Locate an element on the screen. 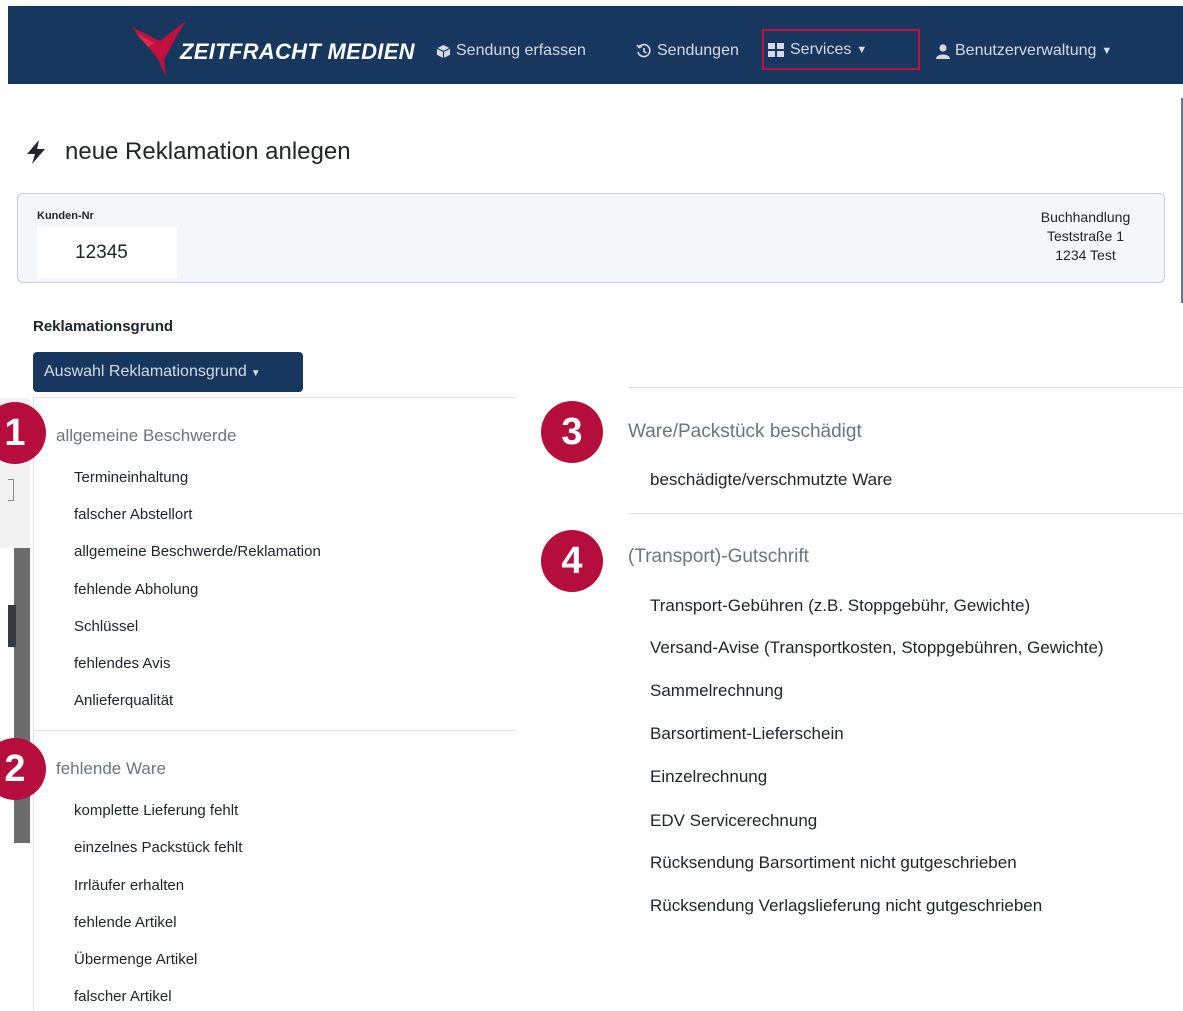 This screenshot has height=1011, width=1183. reason-dropdown-button: Auswahl Reklamationsgrund ▼ is located at coordinates (168, 372).